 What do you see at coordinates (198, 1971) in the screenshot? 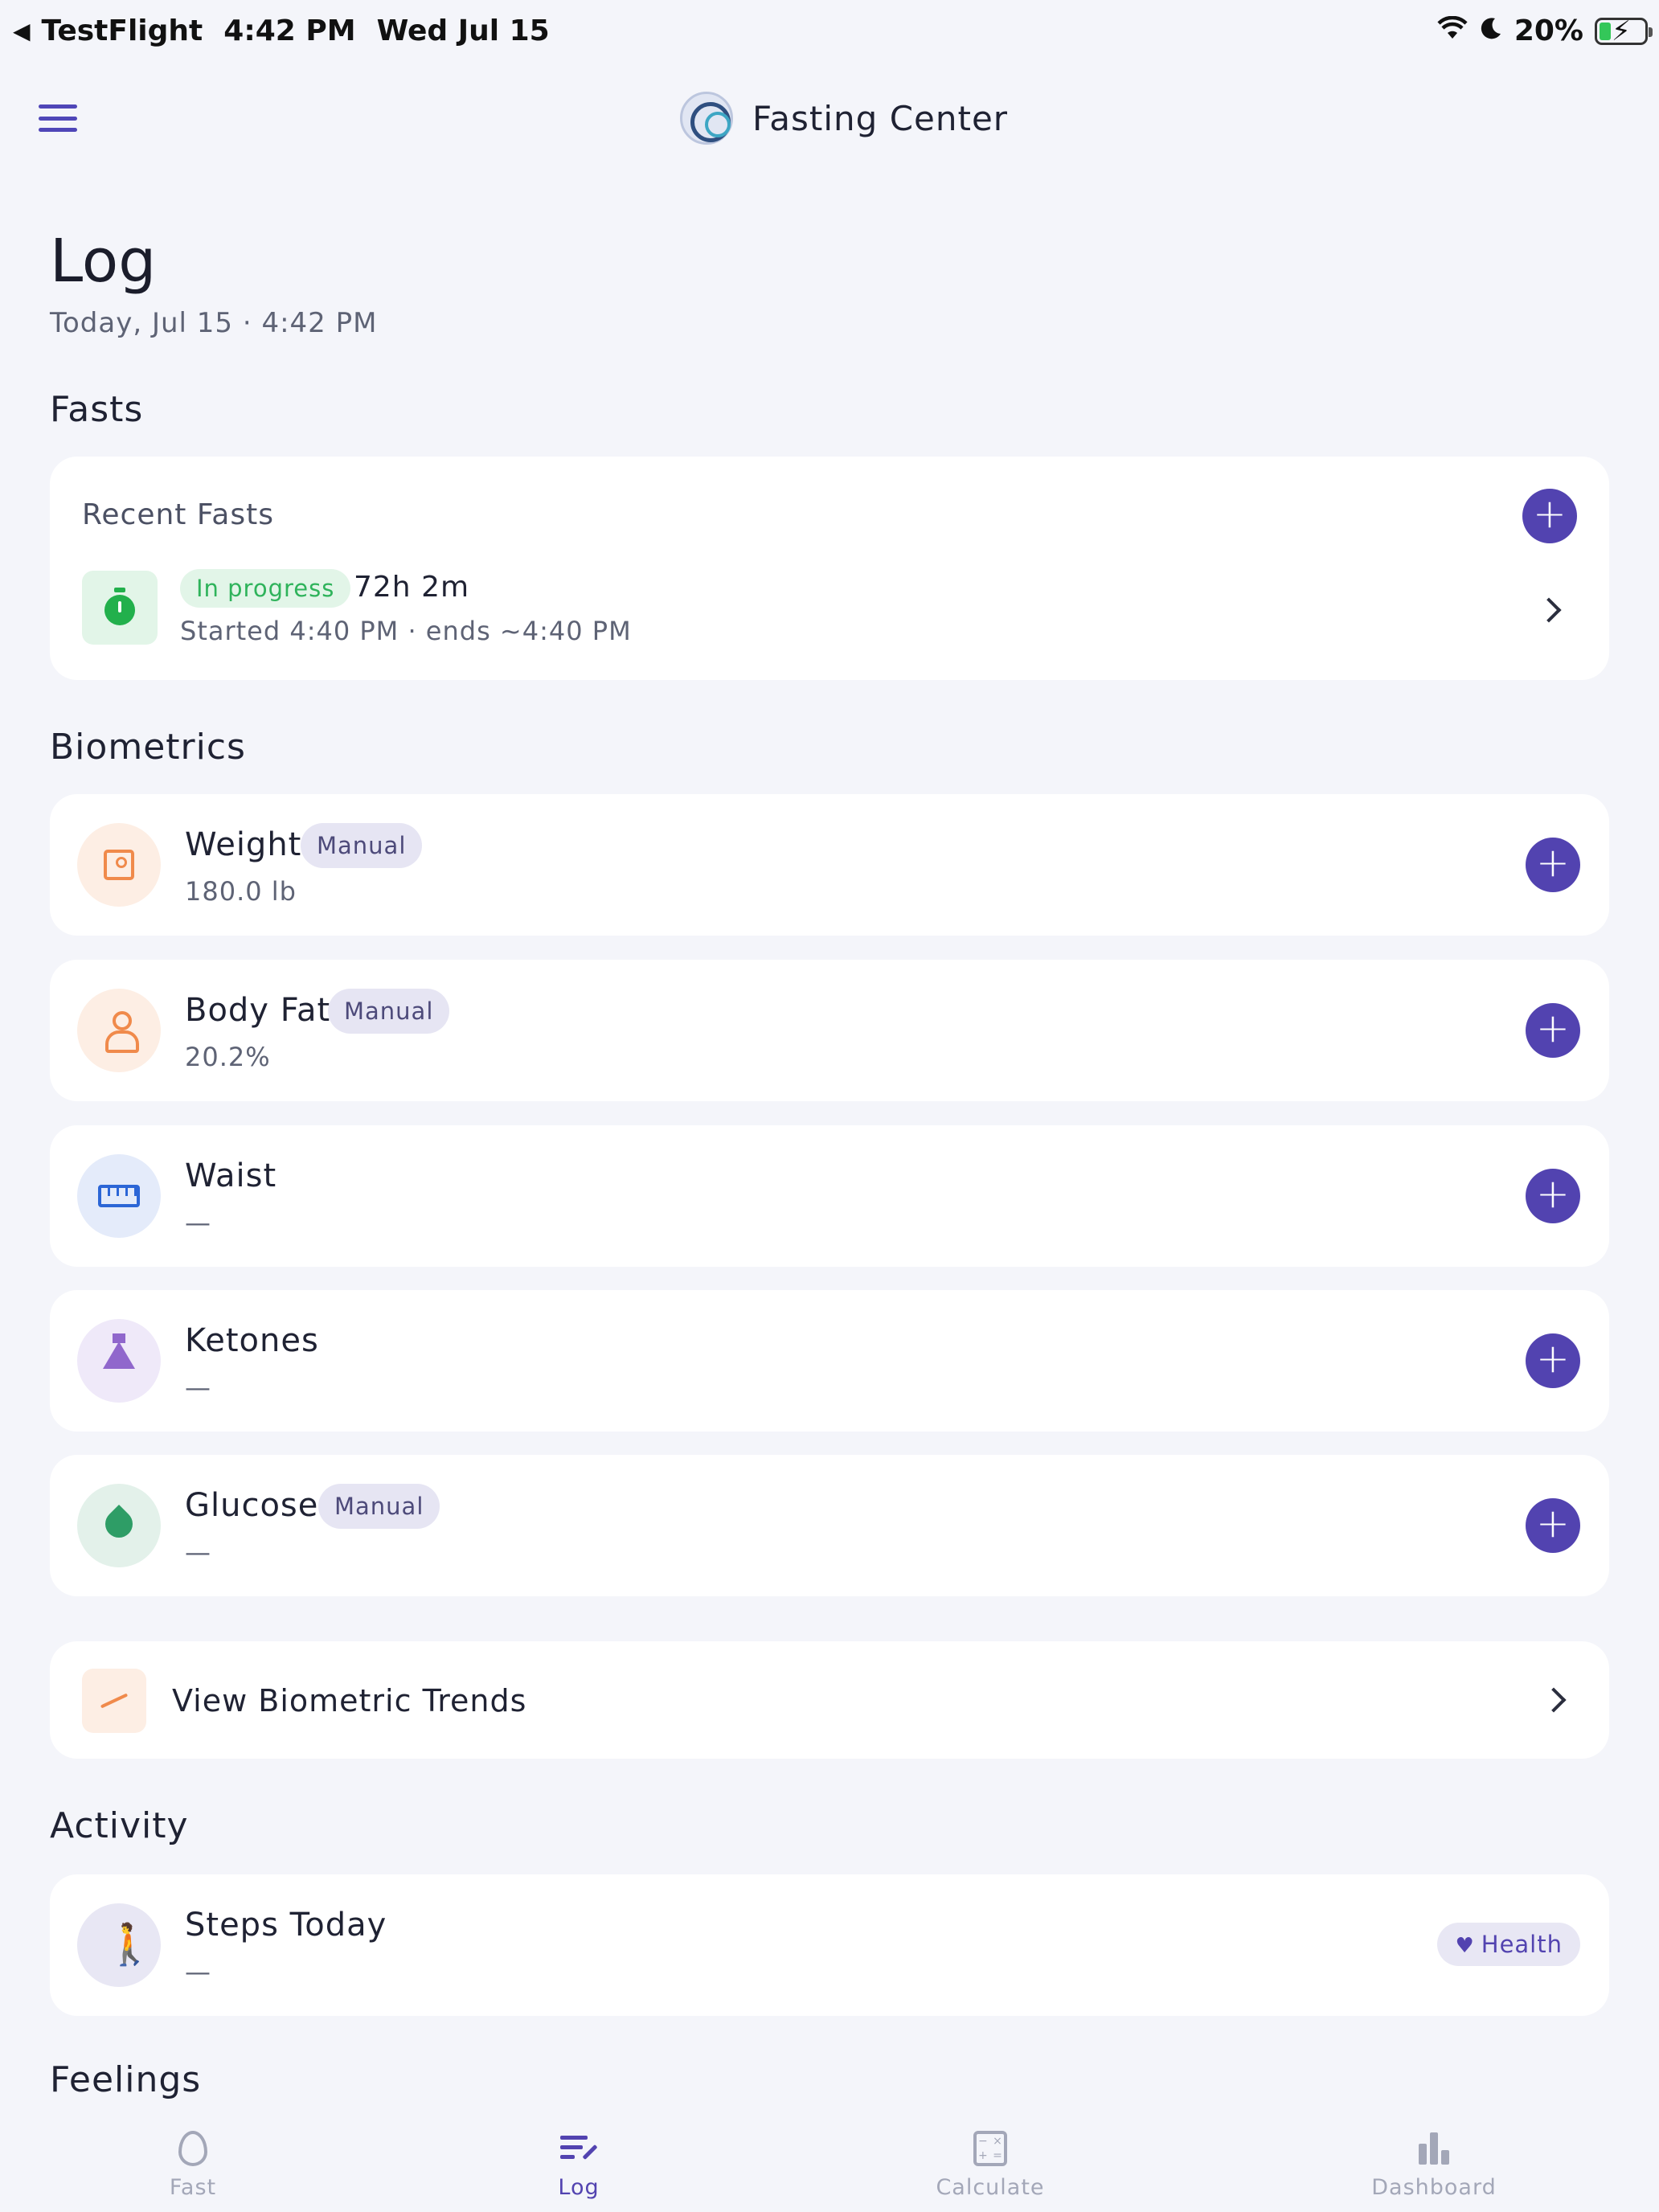
I see `steps-value: —` at bounding box center [198, 1971].